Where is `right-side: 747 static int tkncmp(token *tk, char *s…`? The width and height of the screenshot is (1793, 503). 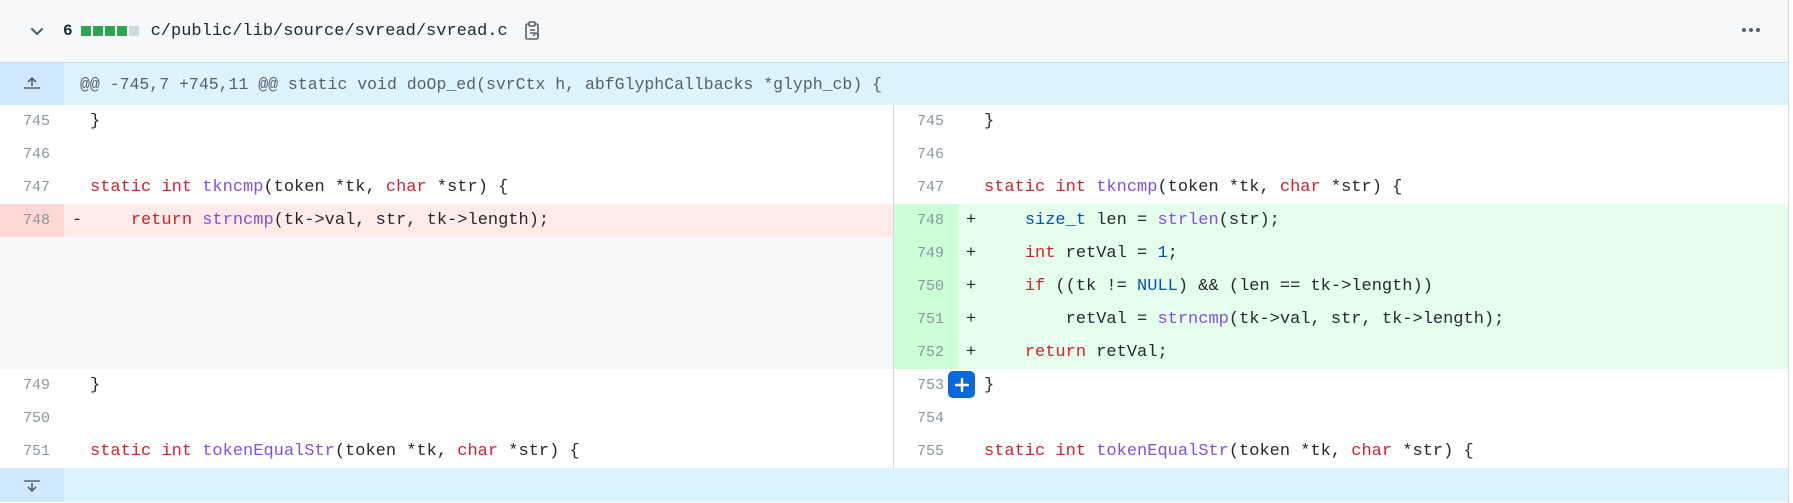
right-side: 747 static int tkncmp(token *tk, char *s… is located at coordinates (1340, 187).